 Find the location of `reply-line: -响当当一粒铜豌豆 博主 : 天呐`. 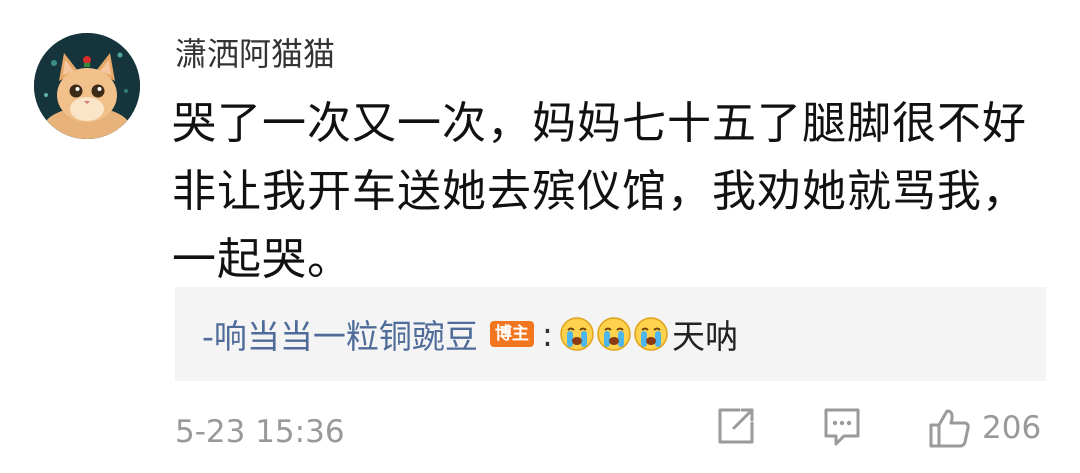

reply-line: -响当当一粒铜豌豆 博主 : 天呐 is located at coordinates (470, 334).